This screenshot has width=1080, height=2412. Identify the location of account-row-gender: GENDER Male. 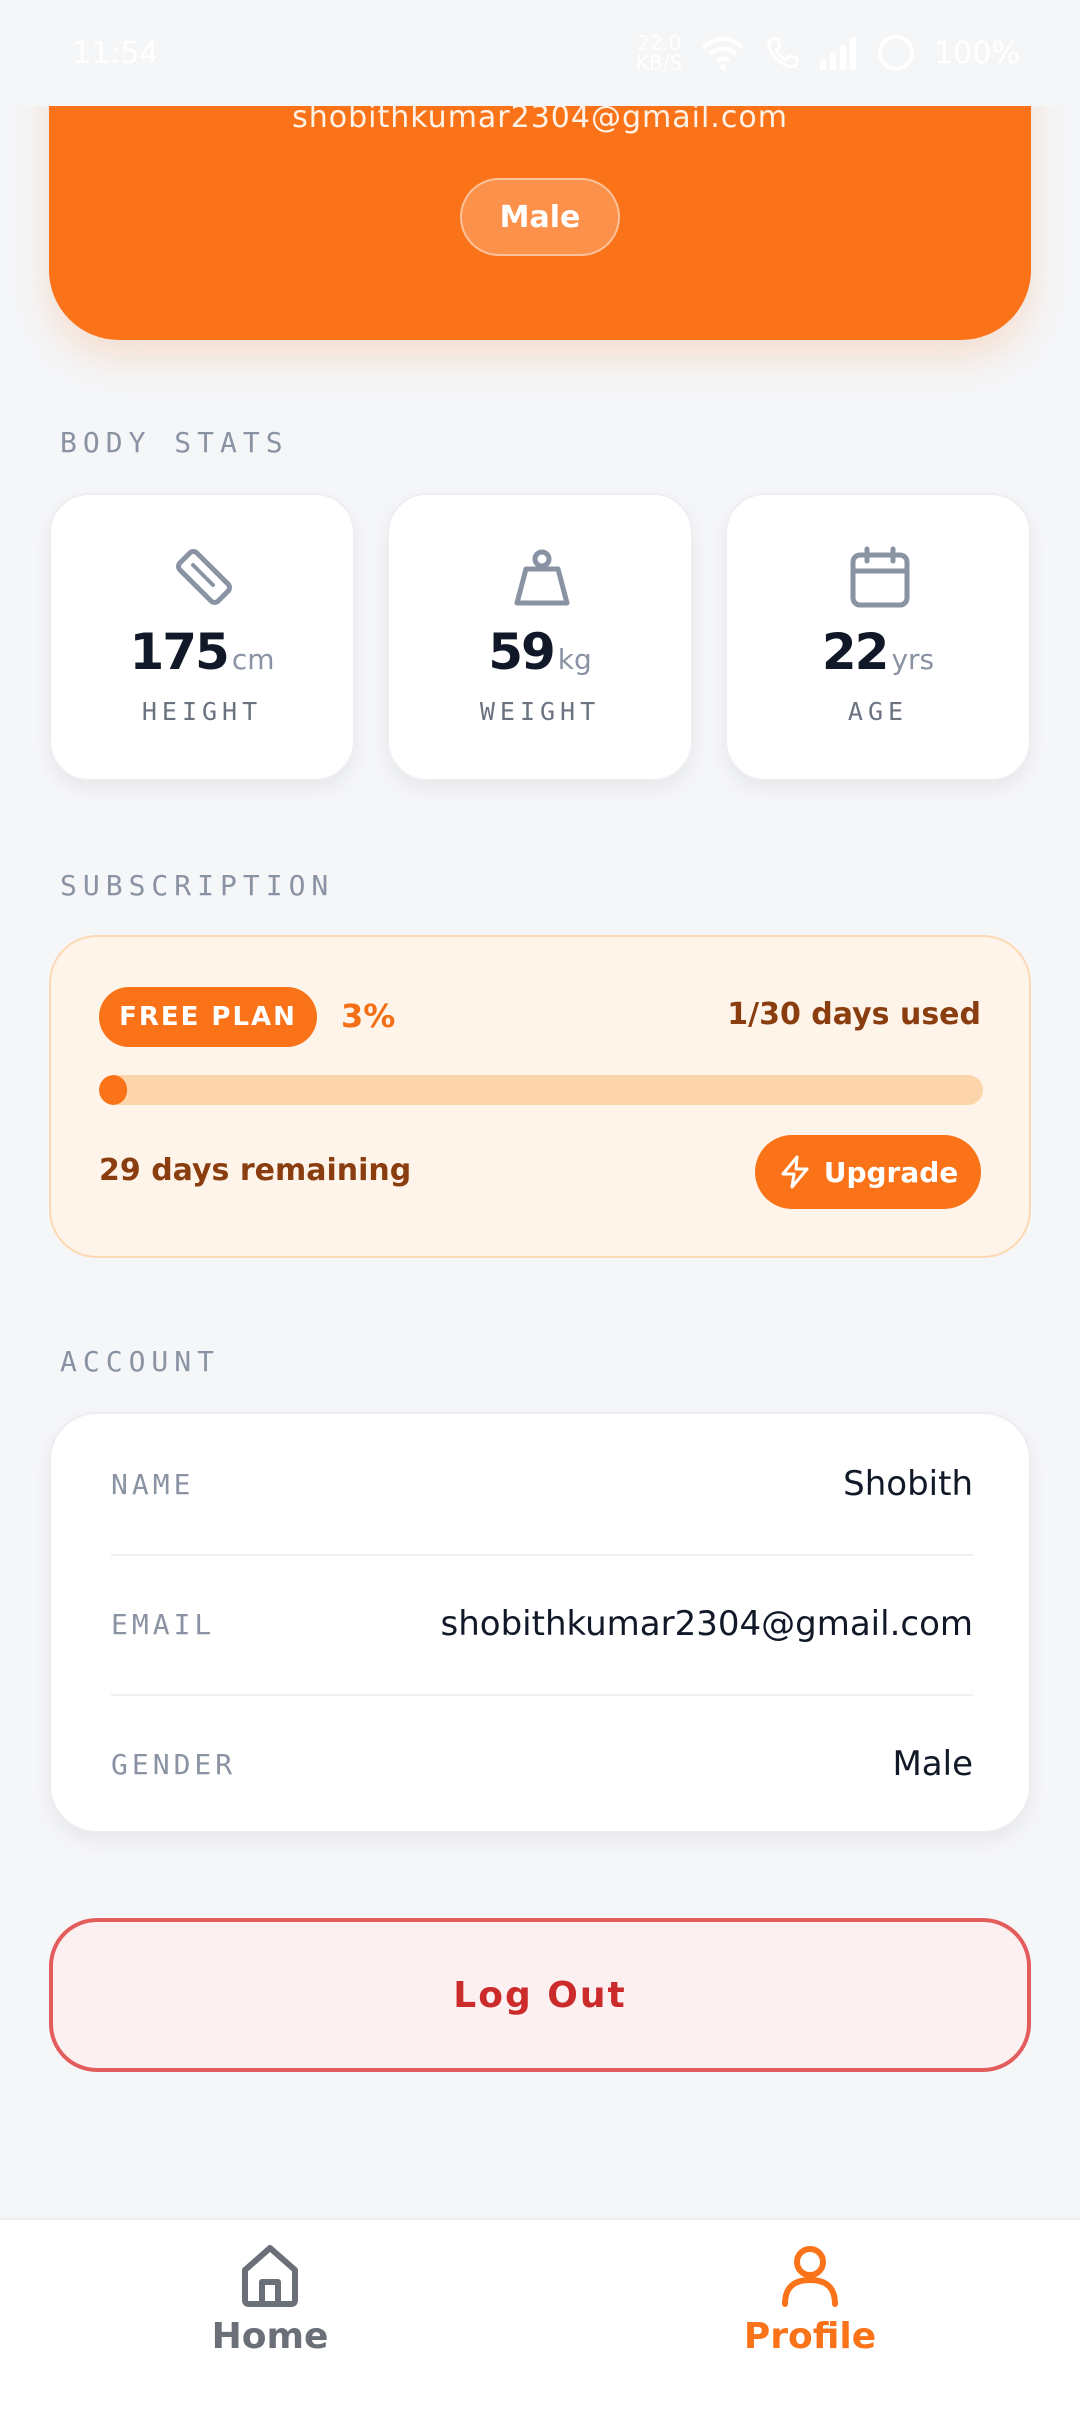
(542, 1764).